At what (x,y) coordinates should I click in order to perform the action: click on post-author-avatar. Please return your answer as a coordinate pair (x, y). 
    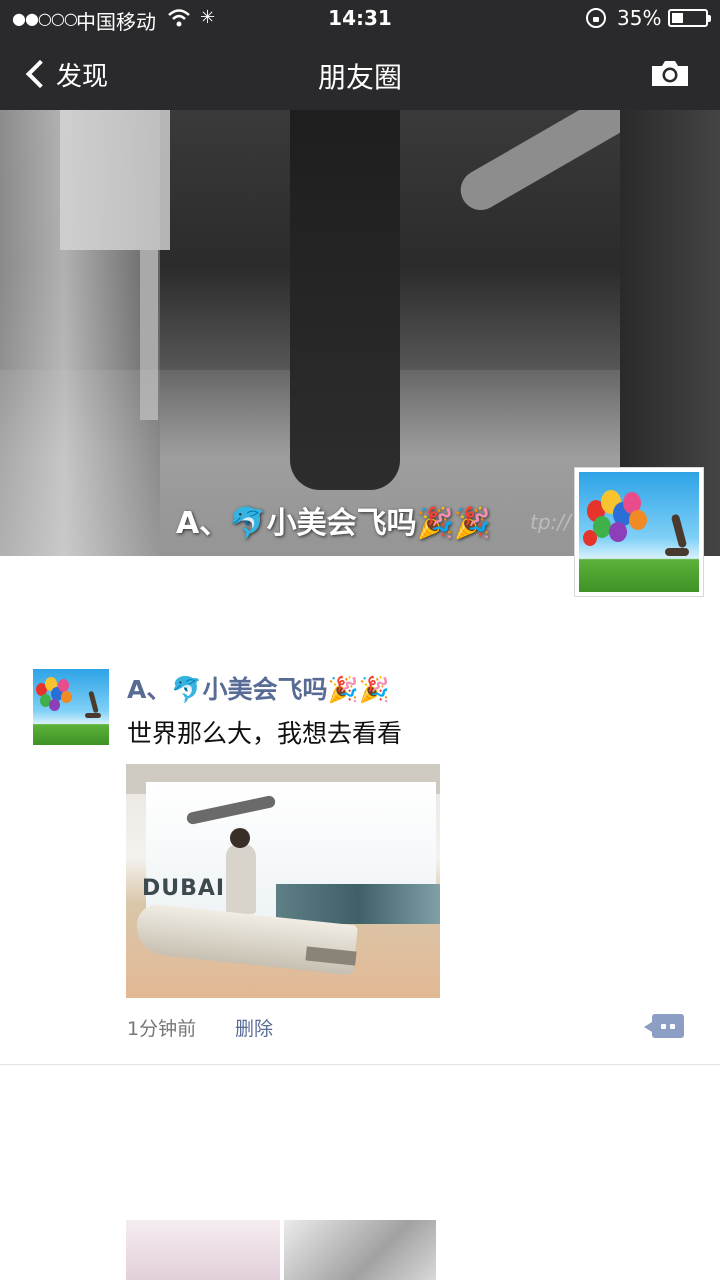
    Looking at the image, I should click on (71, 707).